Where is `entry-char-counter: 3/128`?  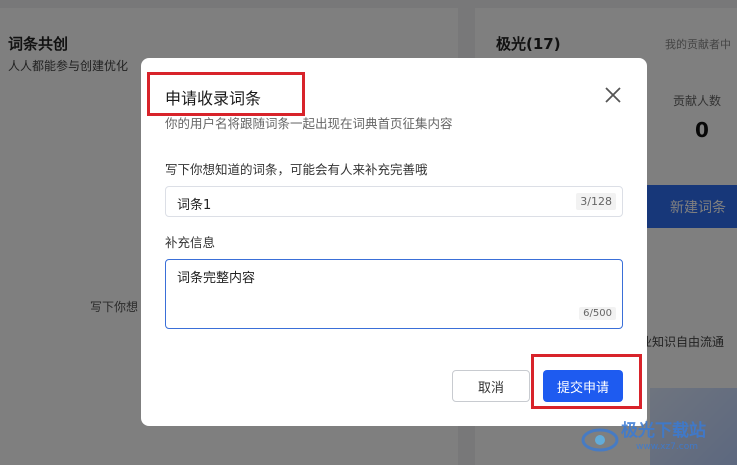 entry-char-counter: 3/128 is located at coordinates (596, 201).